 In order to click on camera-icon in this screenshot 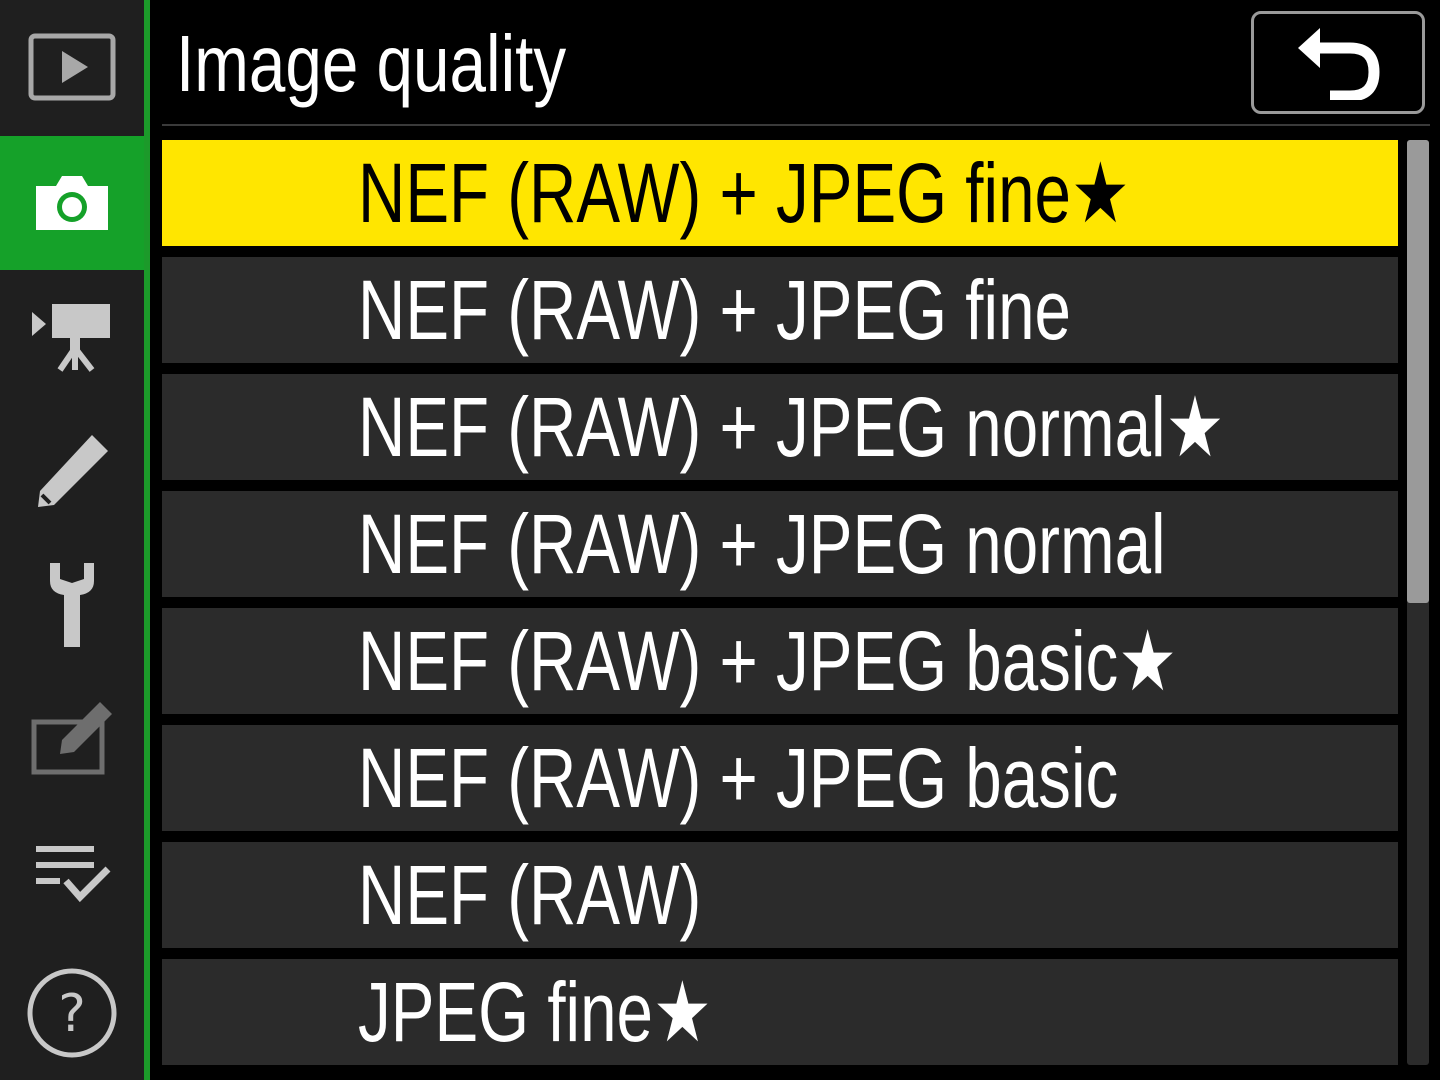, I will do `click(72, 203)`.